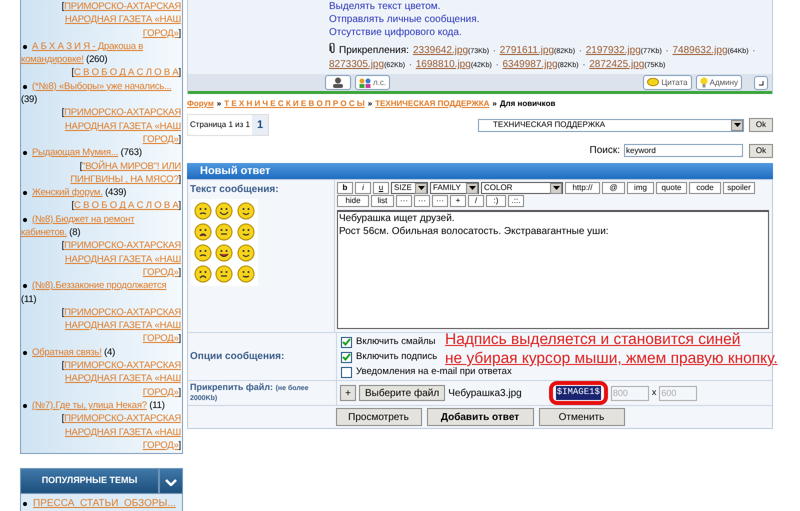 Image resolution: width=800 pixels, height=511 pixels. Describe the element at coordinates (522, 188) in the screenshot. I see `format-select: COLOR` at that location.